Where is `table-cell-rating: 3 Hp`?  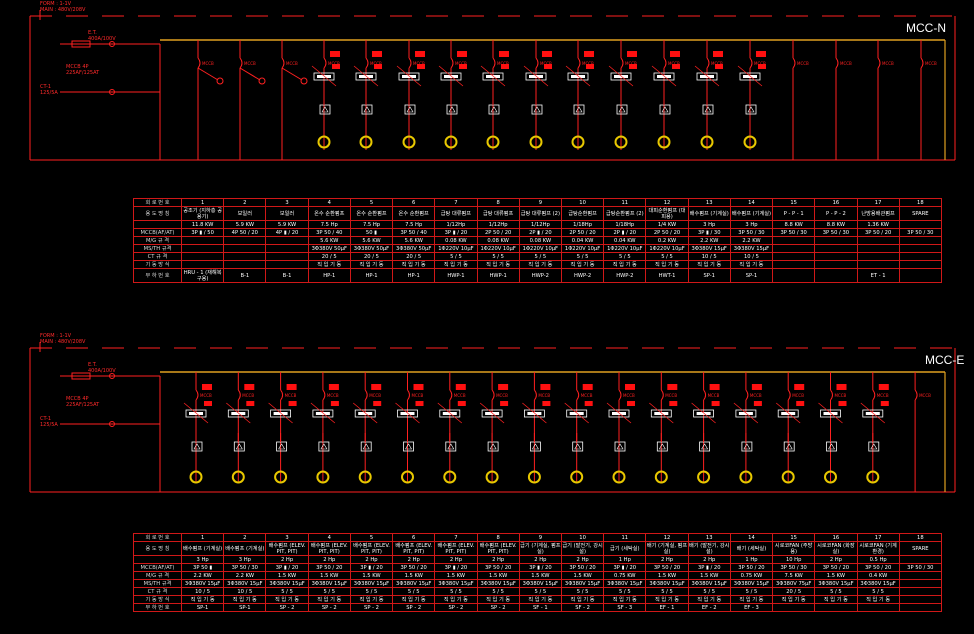
table-cell-rating: 3 Hp is located at coordinates (245, 559).